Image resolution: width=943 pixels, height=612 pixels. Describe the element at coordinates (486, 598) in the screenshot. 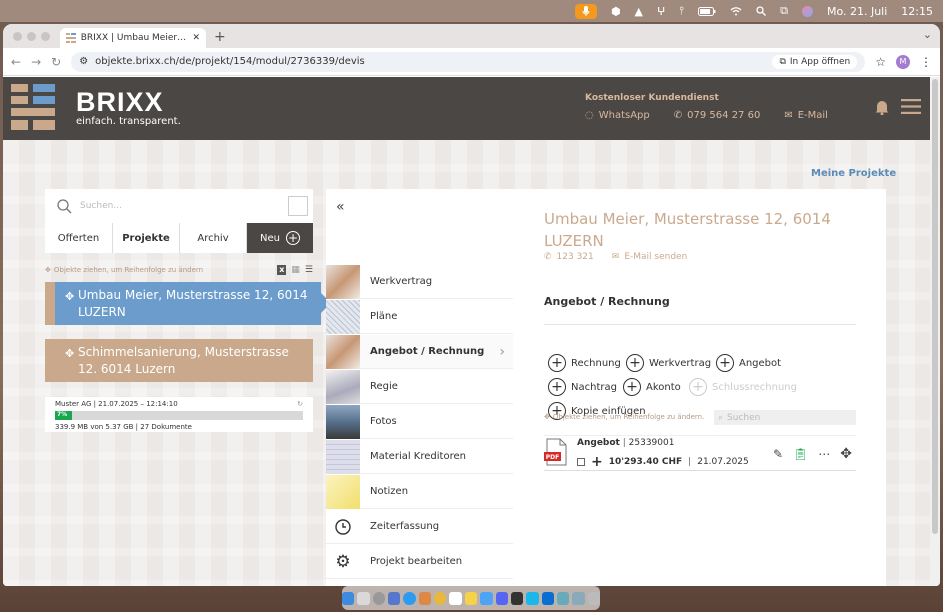

I see `mail-icon` at that location.